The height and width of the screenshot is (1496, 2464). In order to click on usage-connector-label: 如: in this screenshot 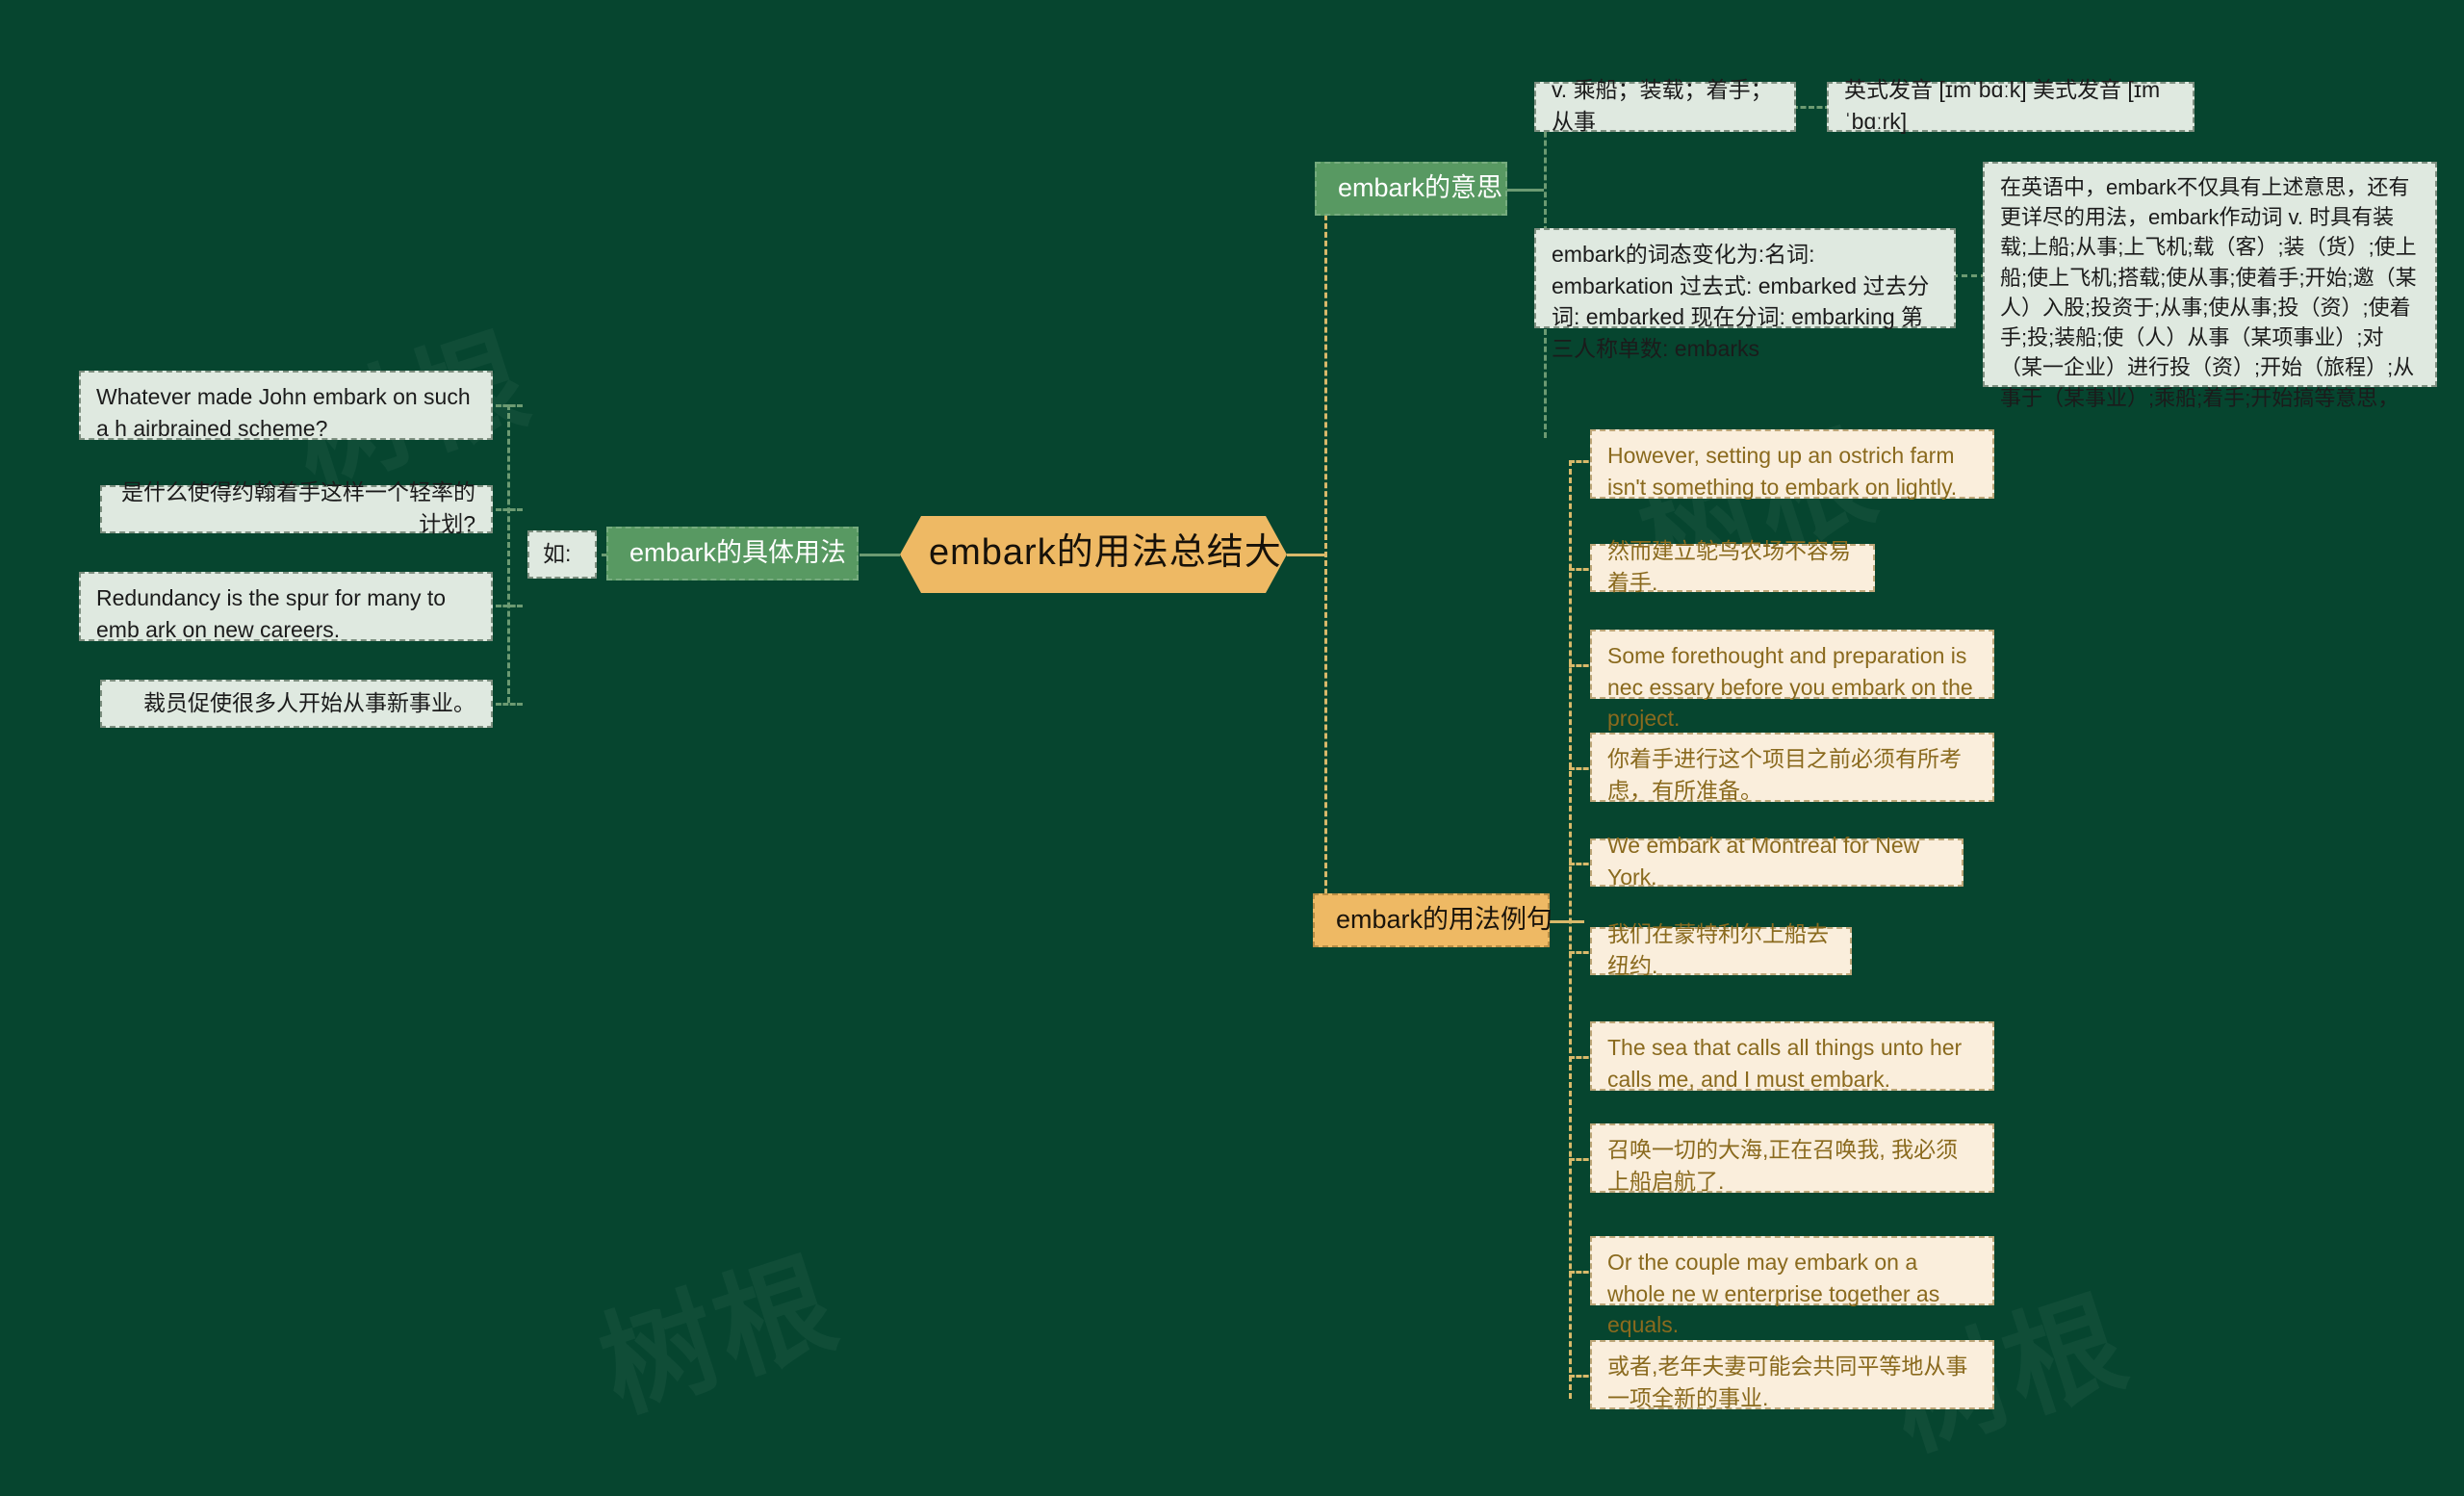, I will do `click(557, 553)`.